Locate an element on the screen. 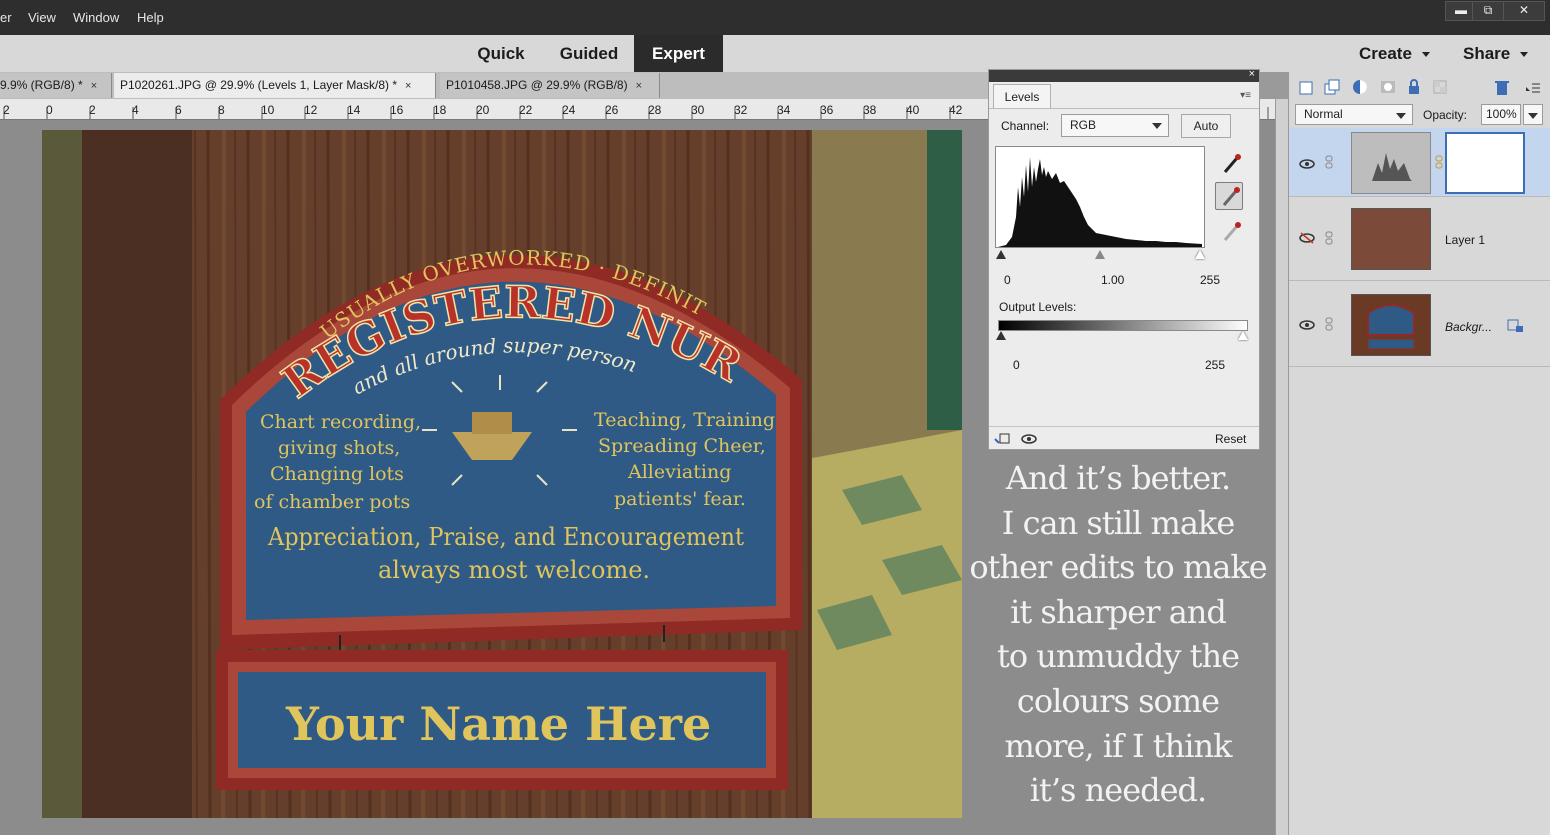 The image size is (1550, 835). output-levels-label: Output Levels: is located at coordinates (1038, 307).